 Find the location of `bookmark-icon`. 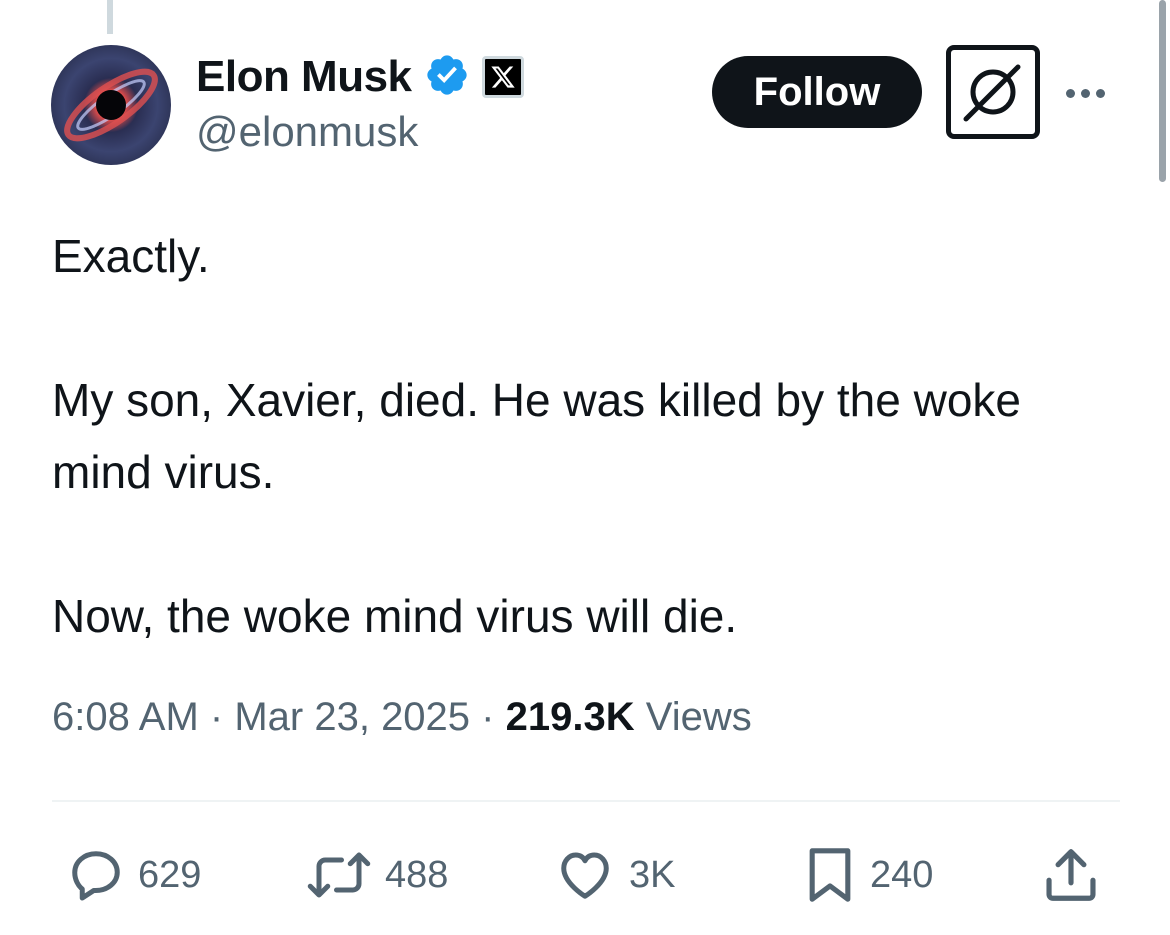

bookmark-icon is located at coordinates (830, 875).